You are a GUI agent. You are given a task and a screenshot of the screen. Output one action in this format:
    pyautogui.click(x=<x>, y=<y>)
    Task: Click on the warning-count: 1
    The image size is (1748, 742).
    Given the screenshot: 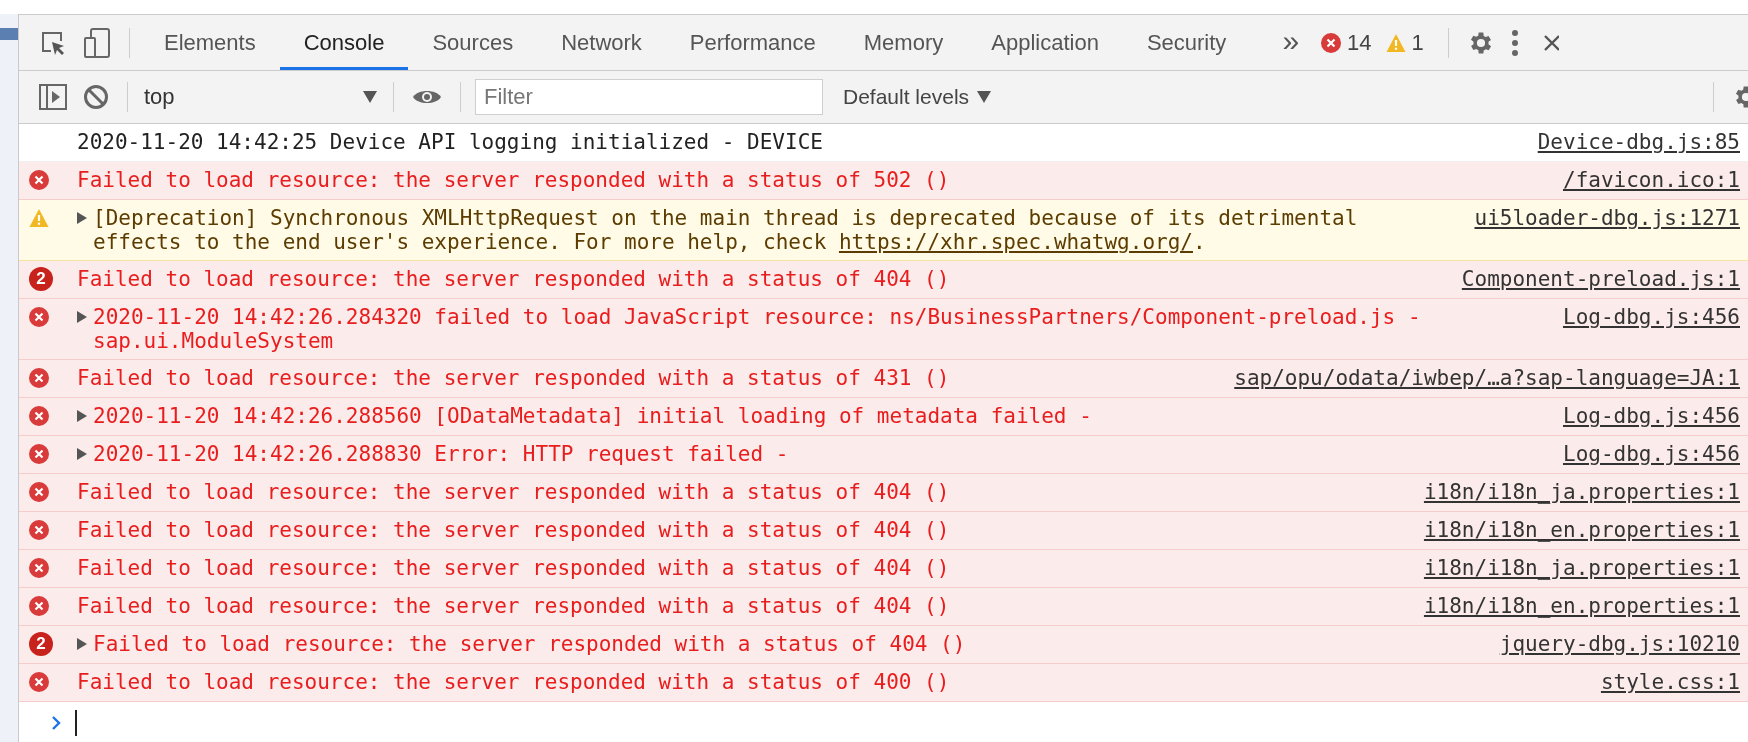 What is the action you would take?
    pyautogui.click(x=1417, y=42)
    